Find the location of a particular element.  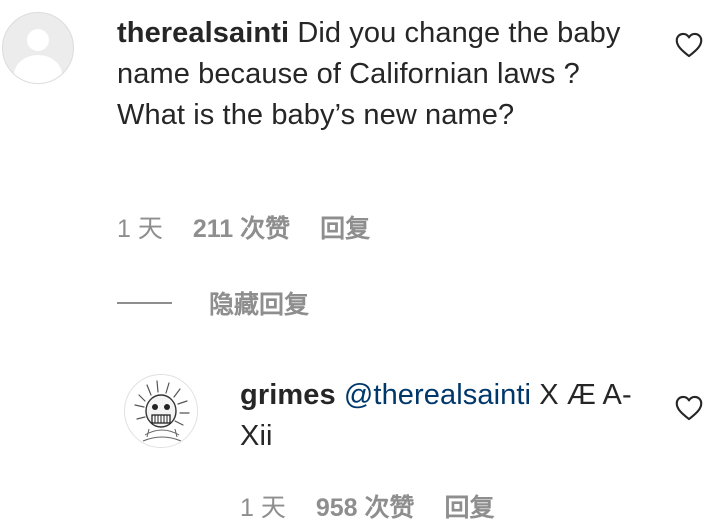

reply-reply-button: 回复 is located at coordinates (470, 506).